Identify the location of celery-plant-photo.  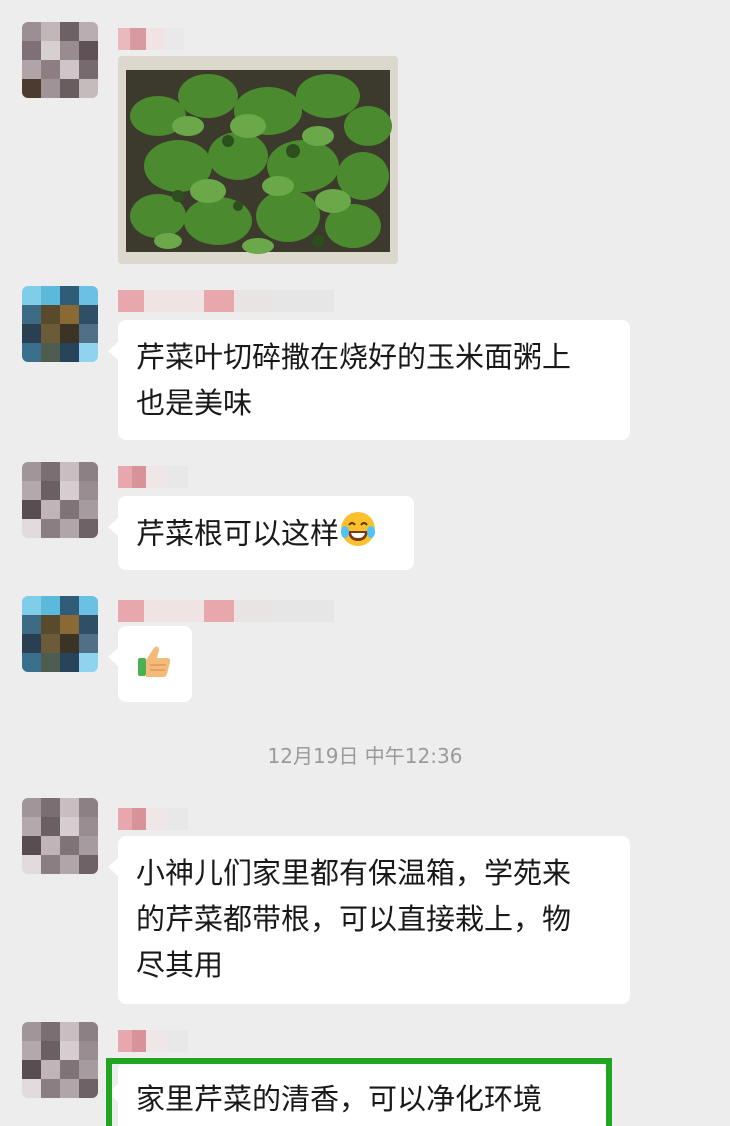
(258, 160).